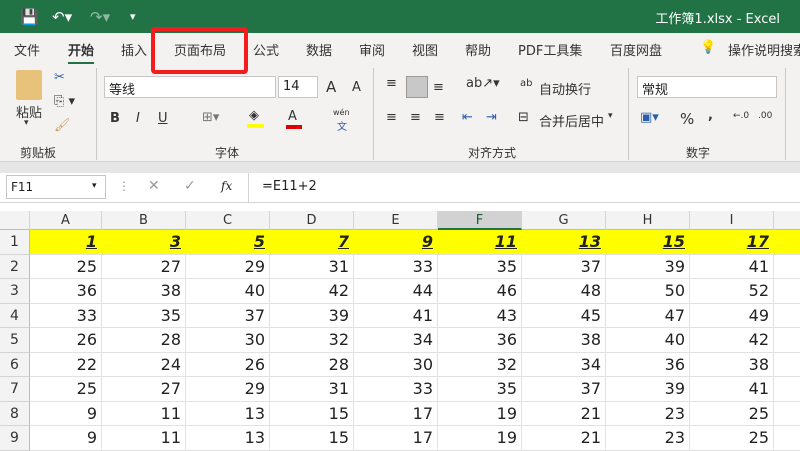 This screenshot has width=800, height=451. Describe the element at coordinates (29, 17) in the screenshot. I see `save-icon: 💾` at that location.